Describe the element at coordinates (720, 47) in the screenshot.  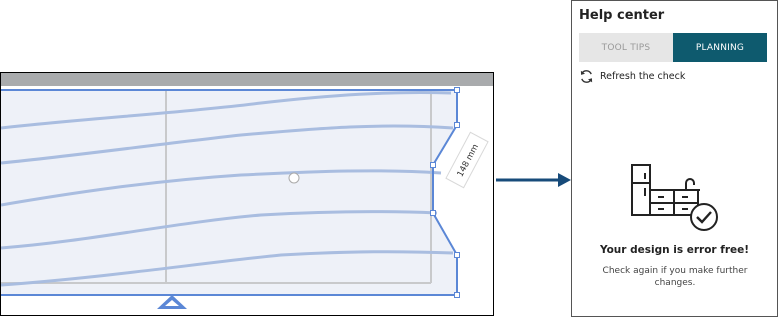
I see `tab-planning: PLANNING` at that location.